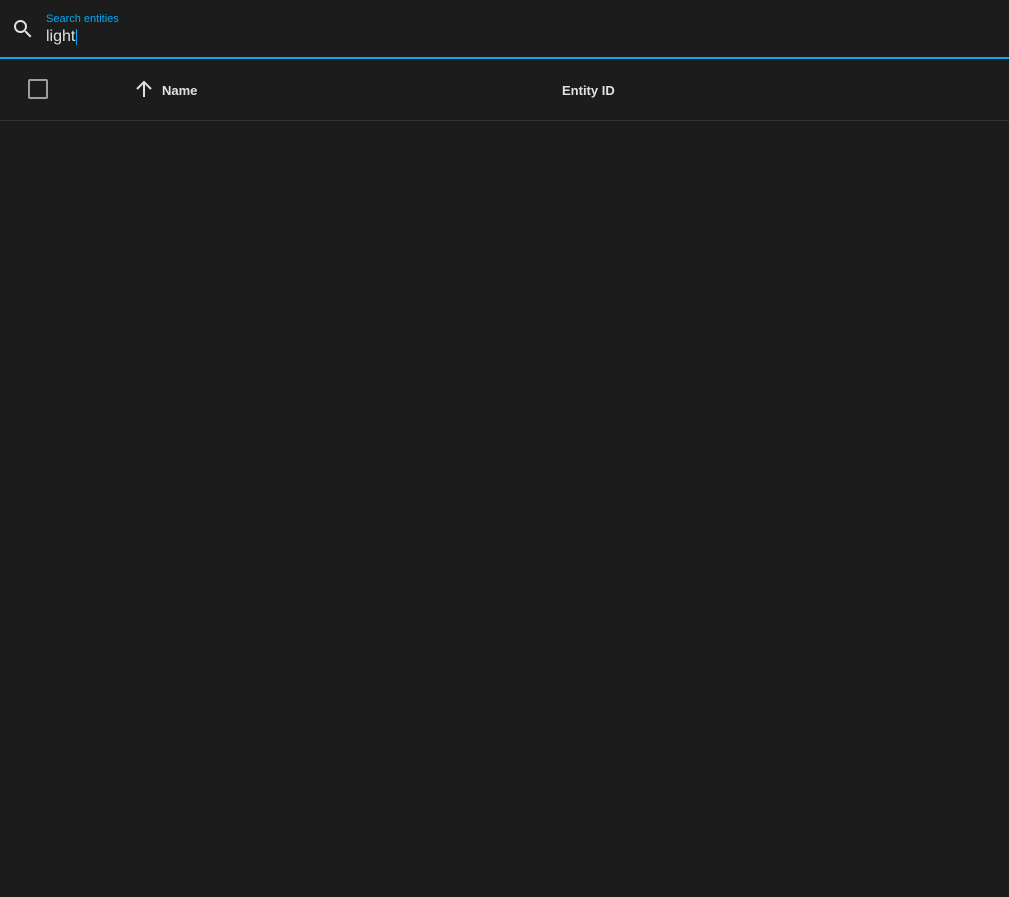 Image resolution: width=1009 pixels, height=897 pixels. I want to click on search-input, so click(496, 37).